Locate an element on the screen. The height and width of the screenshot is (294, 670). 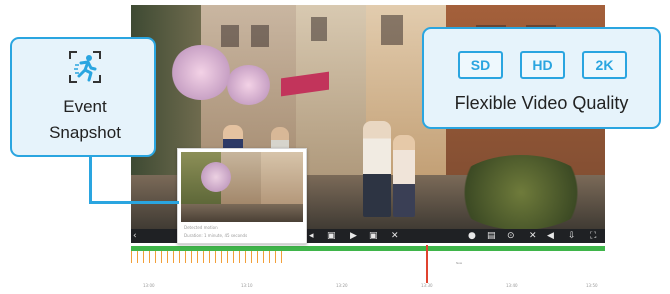
timeline-time: 13:40 is located at coordinates (512, 285).